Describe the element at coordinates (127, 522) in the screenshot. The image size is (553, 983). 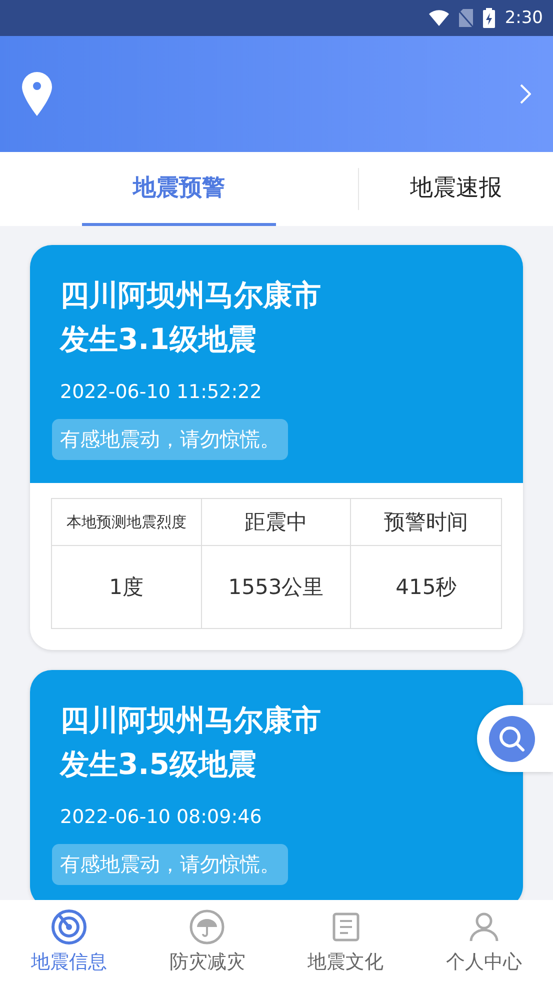
I see `table-header-cell: 本地预测地震烈度` at that location.